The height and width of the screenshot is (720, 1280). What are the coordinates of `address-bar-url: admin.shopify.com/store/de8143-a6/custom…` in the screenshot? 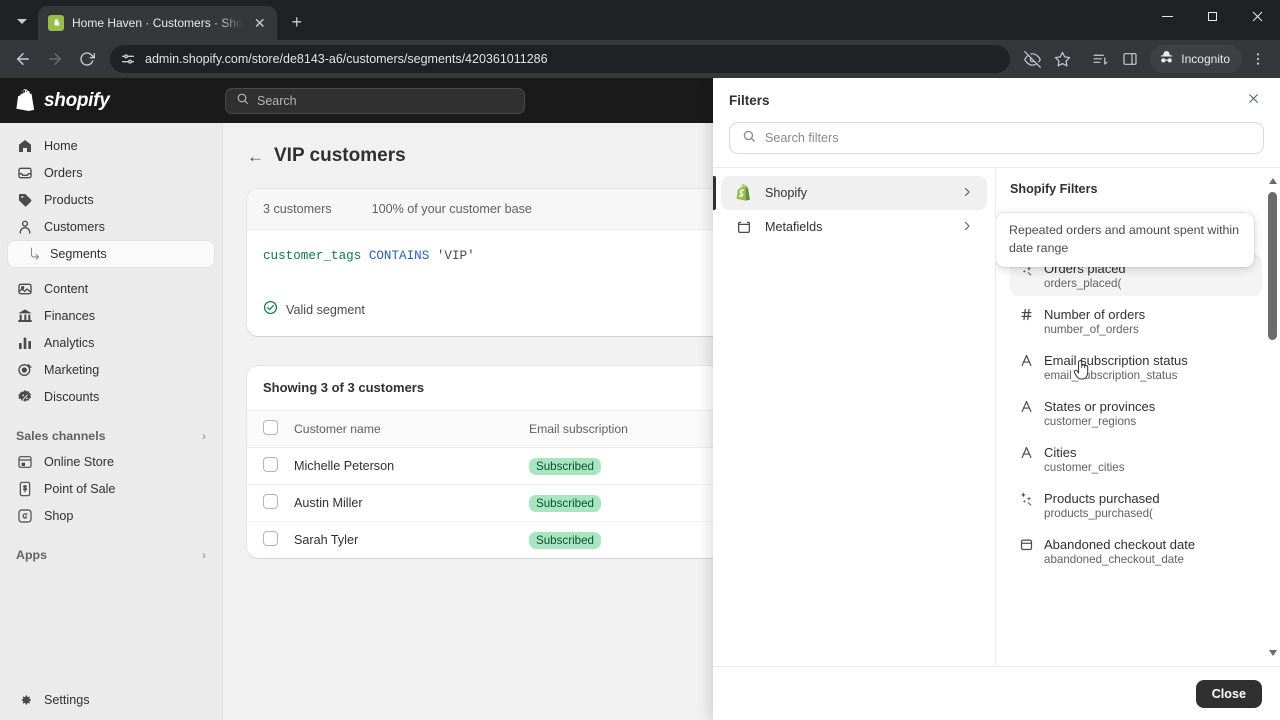 It's located at (346, 59).